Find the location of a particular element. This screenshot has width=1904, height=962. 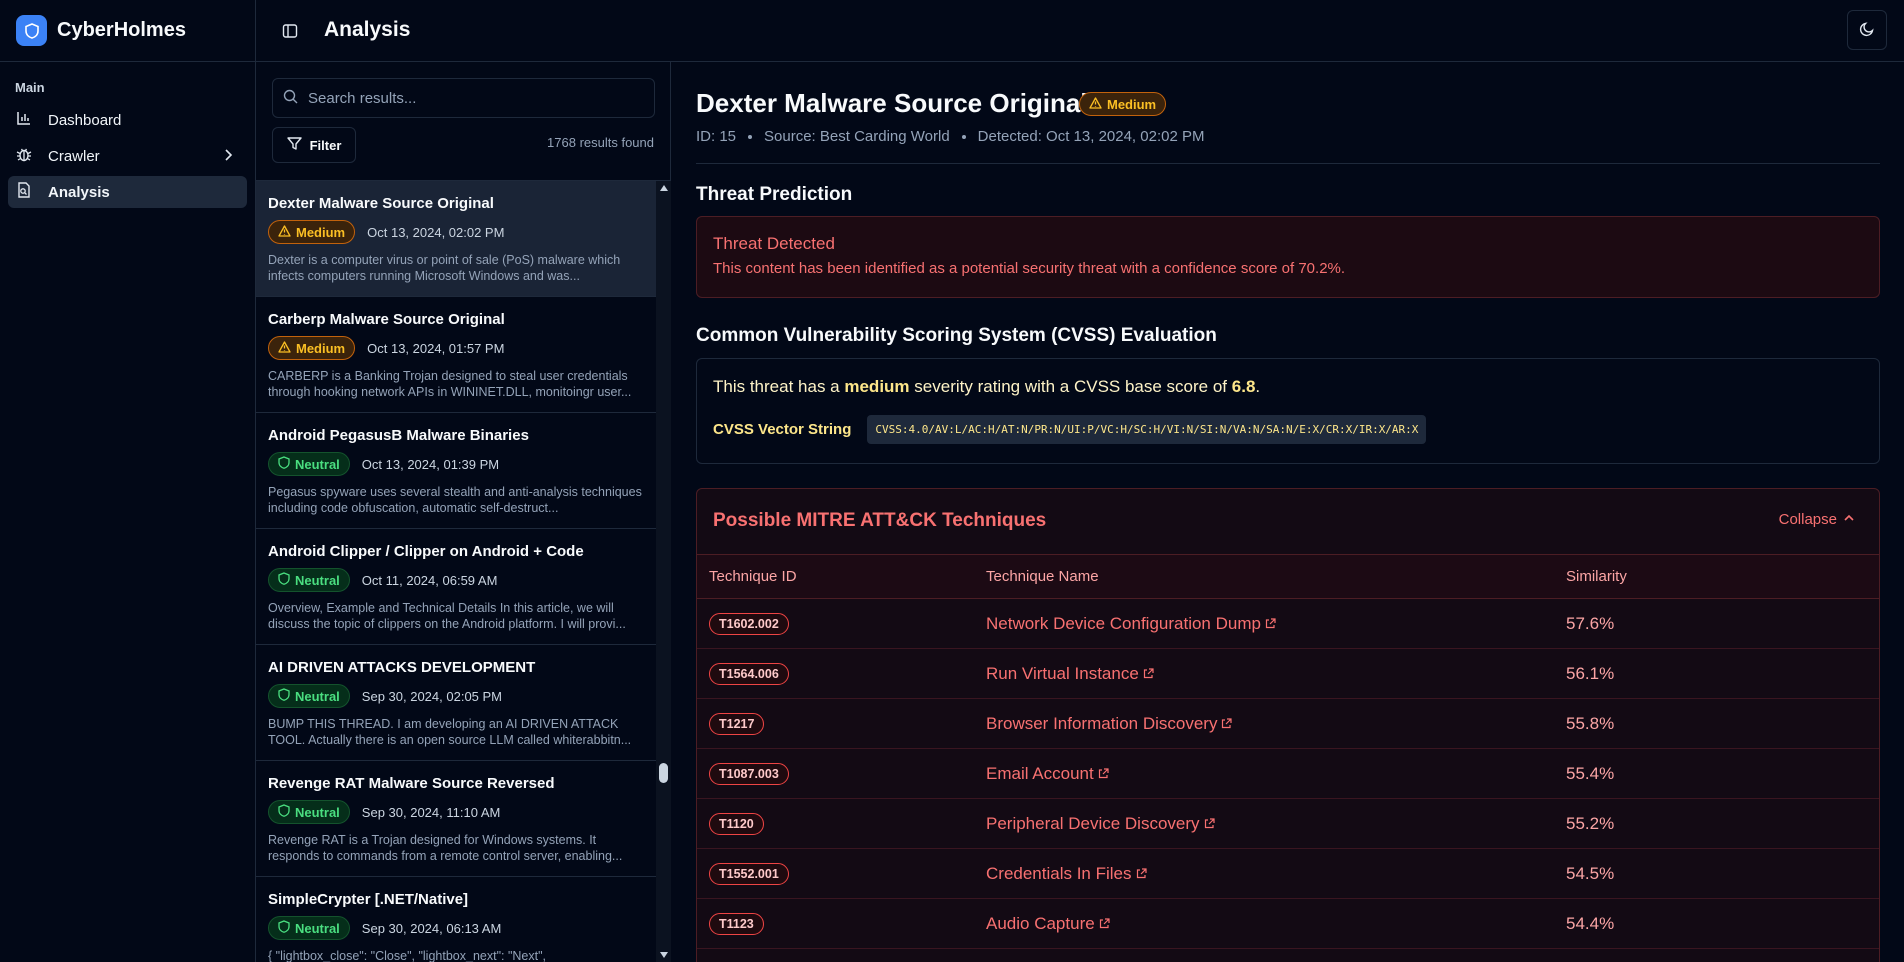

scroll-up-arrow-icon is located at coordinates (664, 188).